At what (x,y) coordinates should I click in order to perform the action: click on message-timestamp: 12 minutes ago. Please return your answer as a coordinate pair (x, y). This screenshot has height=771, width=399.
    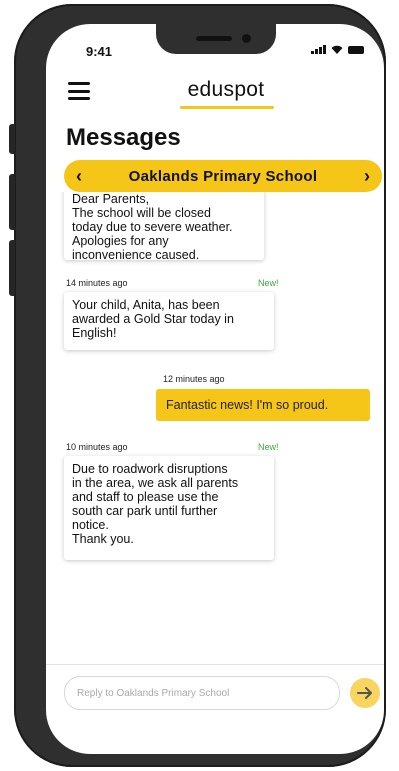
    Looking at the image, I should click on (194, 379).